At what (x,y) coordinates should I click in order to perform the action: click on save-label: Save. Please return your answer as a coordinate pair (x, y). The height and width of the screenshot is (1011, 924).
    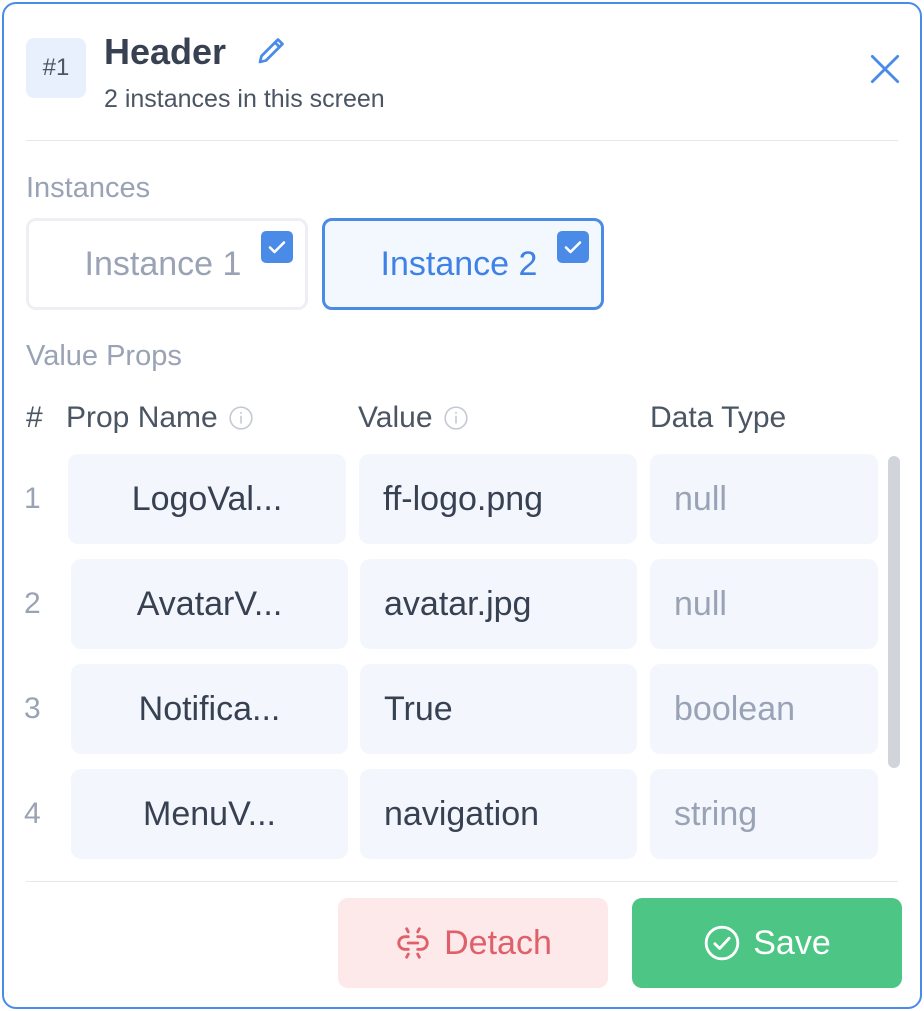
    Looking at the image, I should click on (792, 942).